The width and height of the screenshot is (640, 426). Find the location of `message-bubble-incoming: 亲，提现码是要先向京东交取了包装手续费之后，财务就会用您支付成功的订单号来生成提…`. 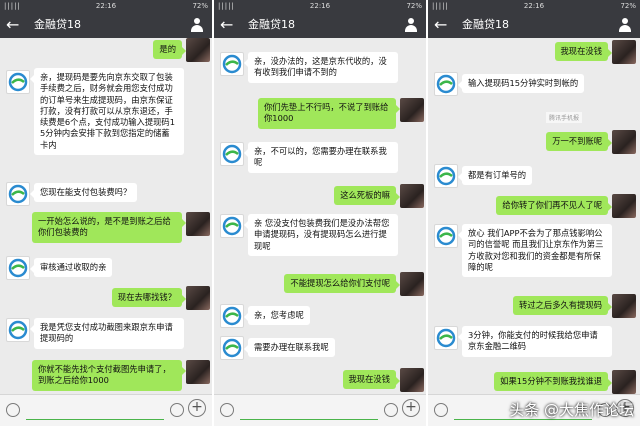

message-bubble-incoming: 亲，提现码是要先向京东交取了包装手续费之后，财务就会用您支付成功的订单号来生成提… is located at coordinates (107, 112).